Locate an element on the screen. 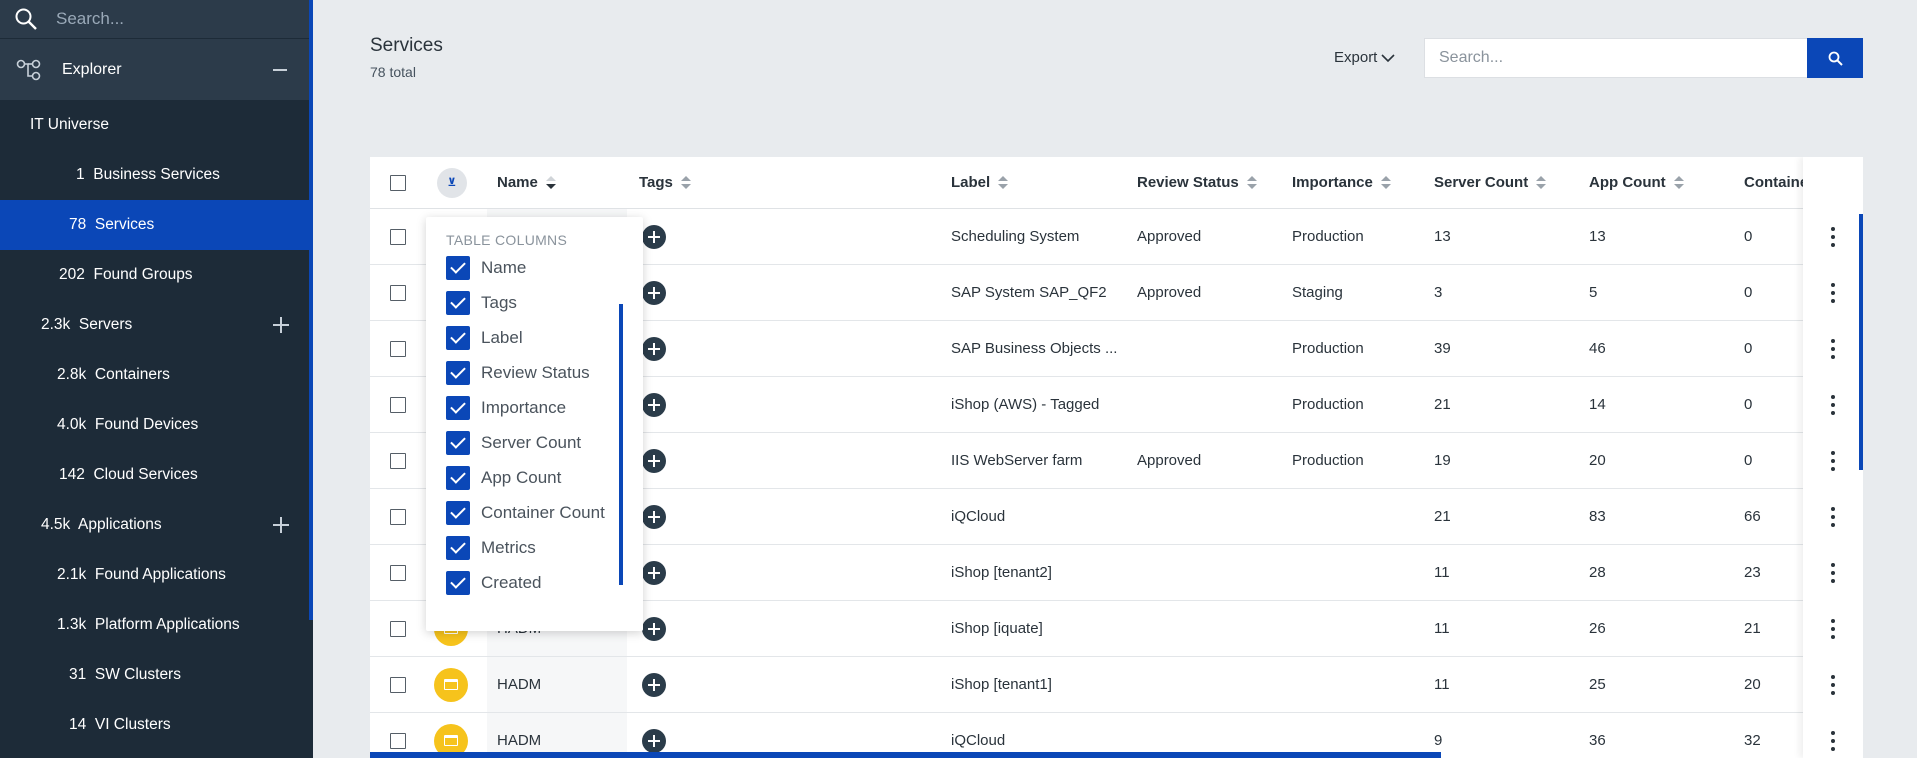 This screenshot has width=1917, height=758. tags-cell is located at coordinates (654, 460).